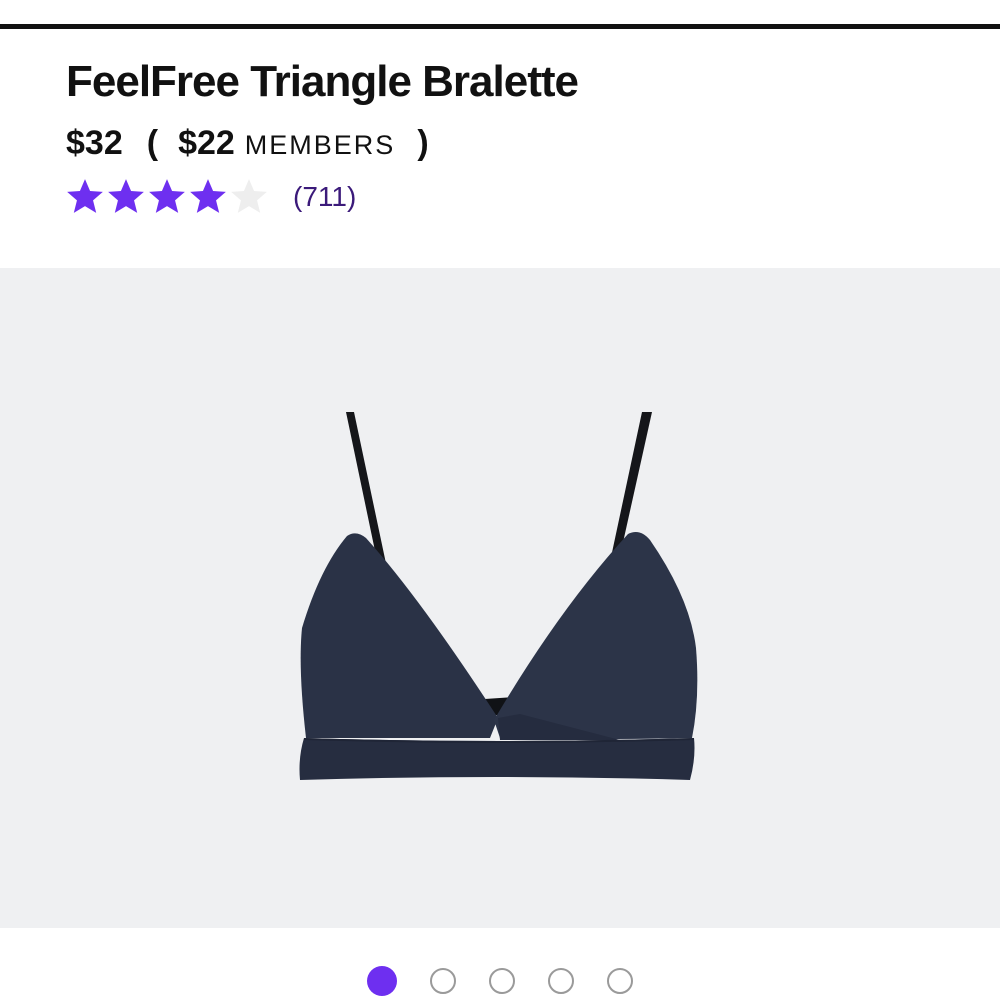 The image size is (1000, 1000). I want to click on underband, so click(497, 759).